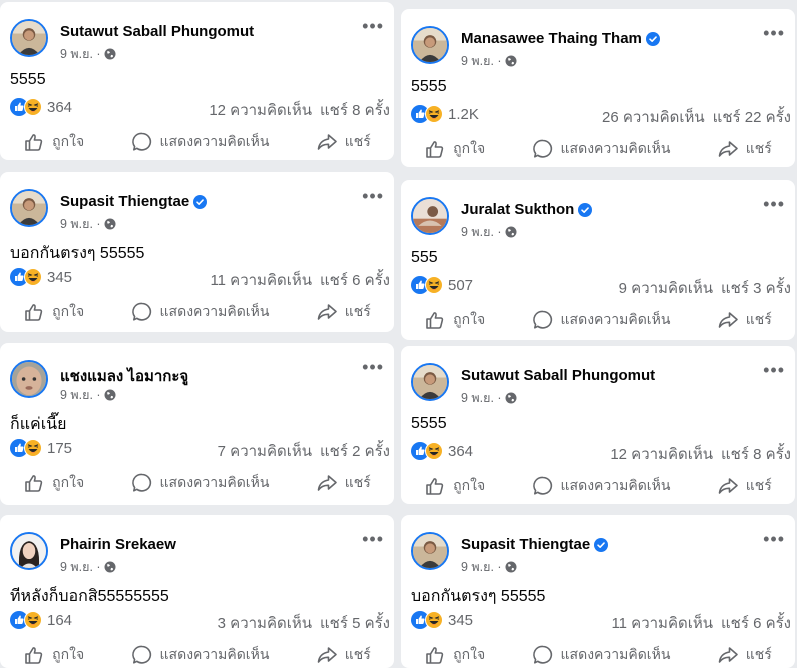 The image size is (797, 668). I want to click on share-count: แชร์ 2 ครั้ง, so click(355, 451).